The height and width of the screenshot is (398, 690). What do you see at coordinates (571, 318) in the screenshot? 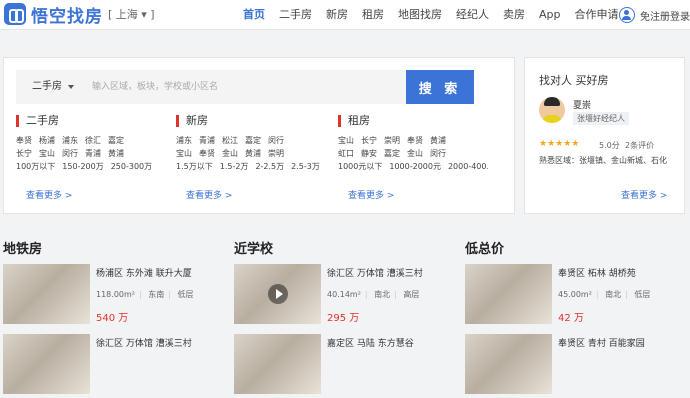
I see `listing-price: 42 万` at bounding box center [571, 318].